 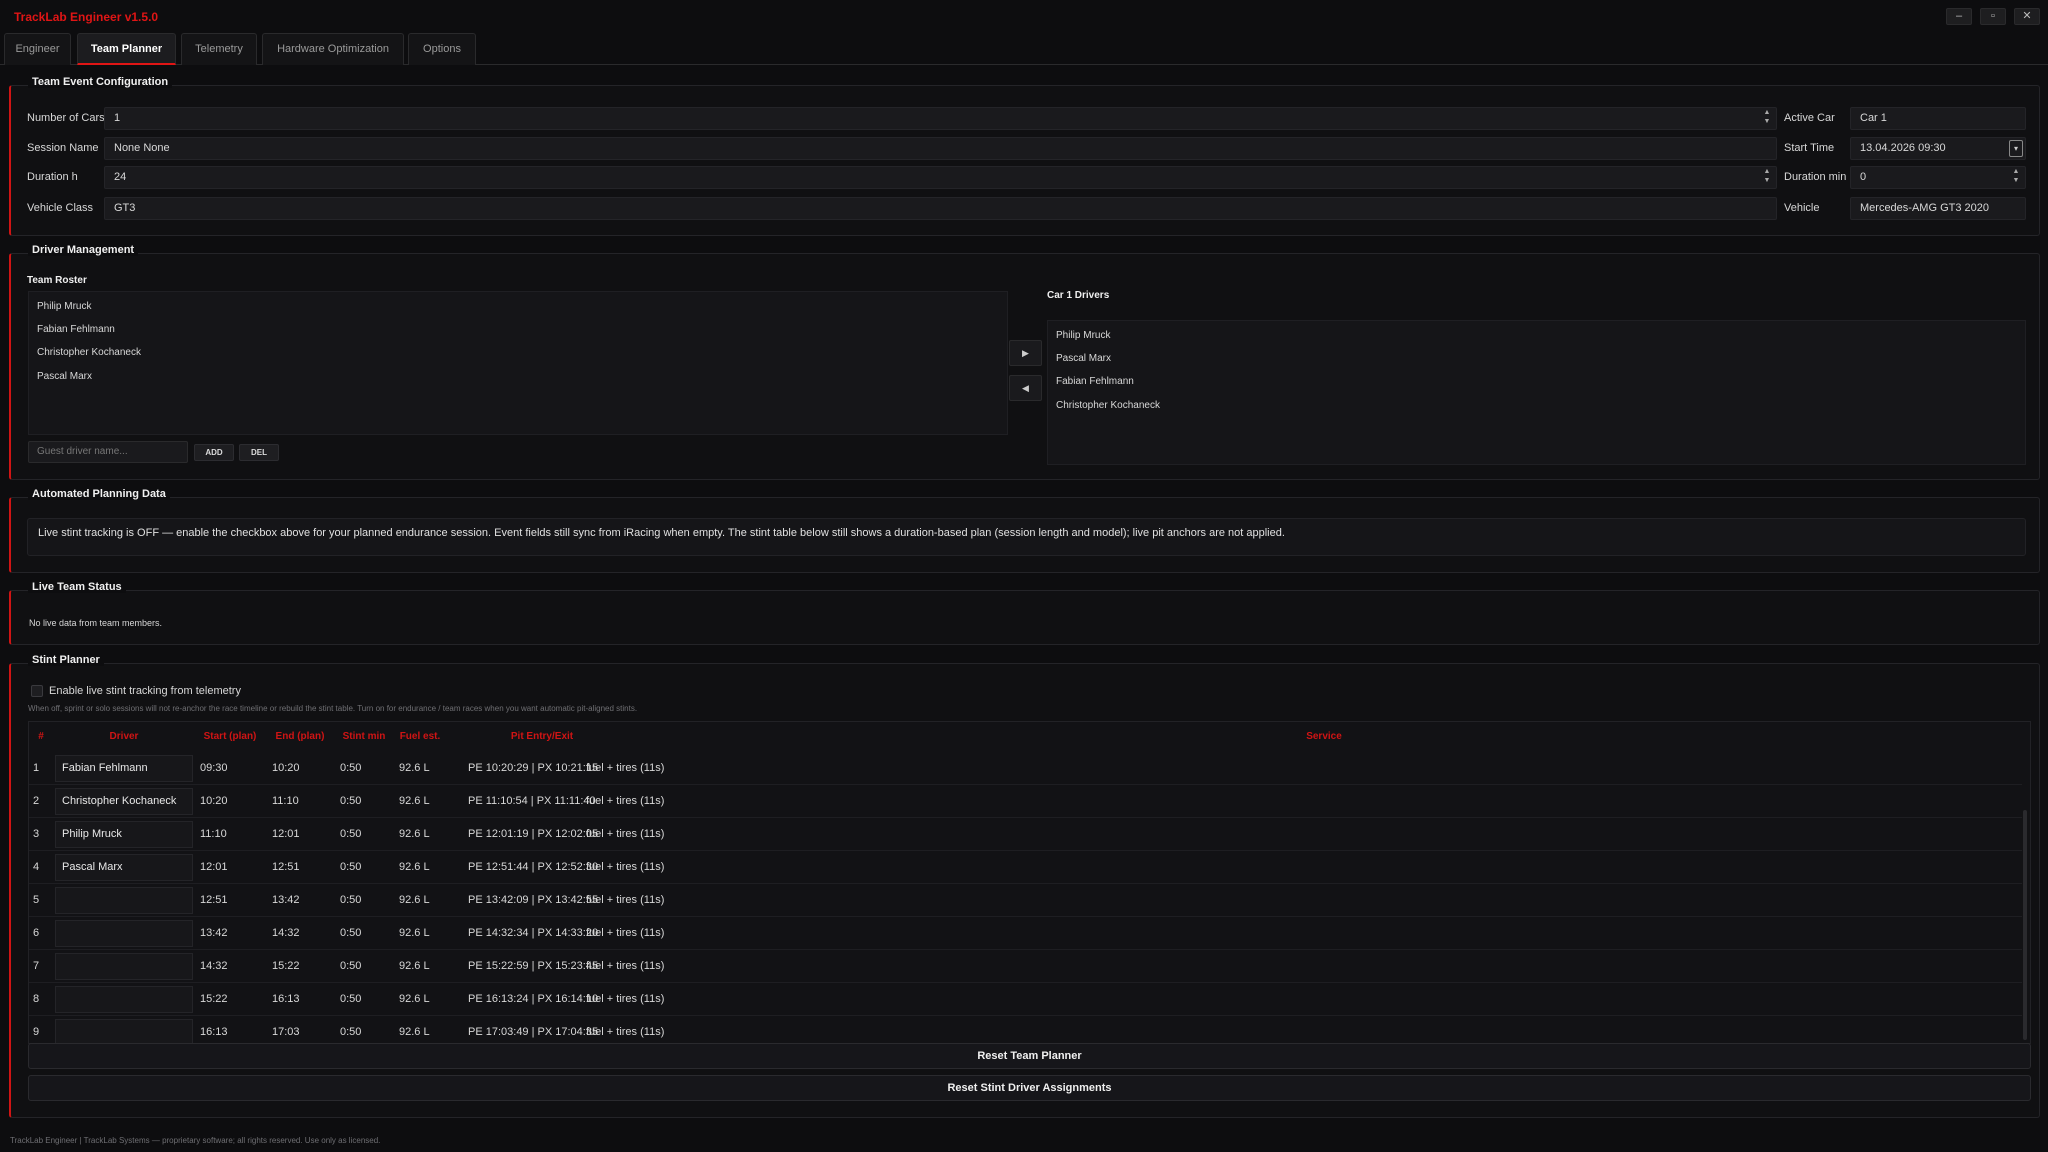 What do you see at coordinates (1959, 16) in the screenshot?
I see `minimize-button: –` at bounding box center [1959, 16].